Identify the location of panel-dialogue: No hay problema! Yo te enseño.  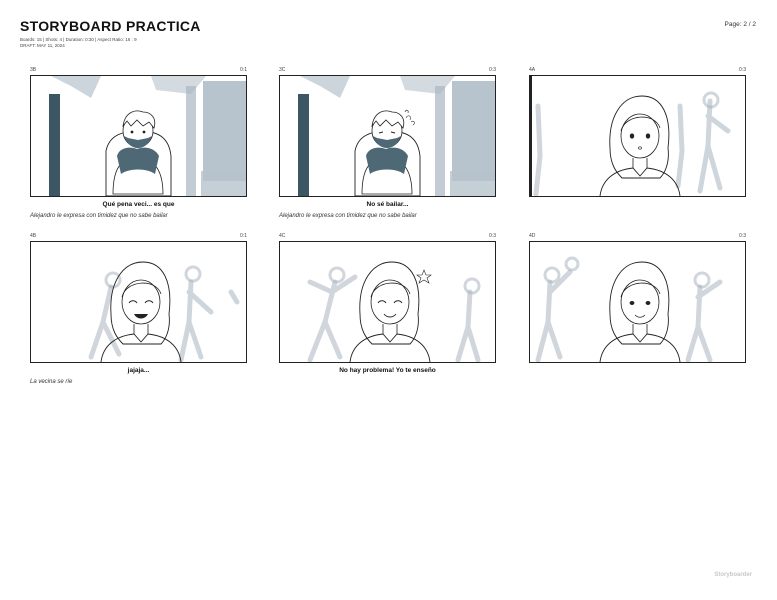
(387, 370).